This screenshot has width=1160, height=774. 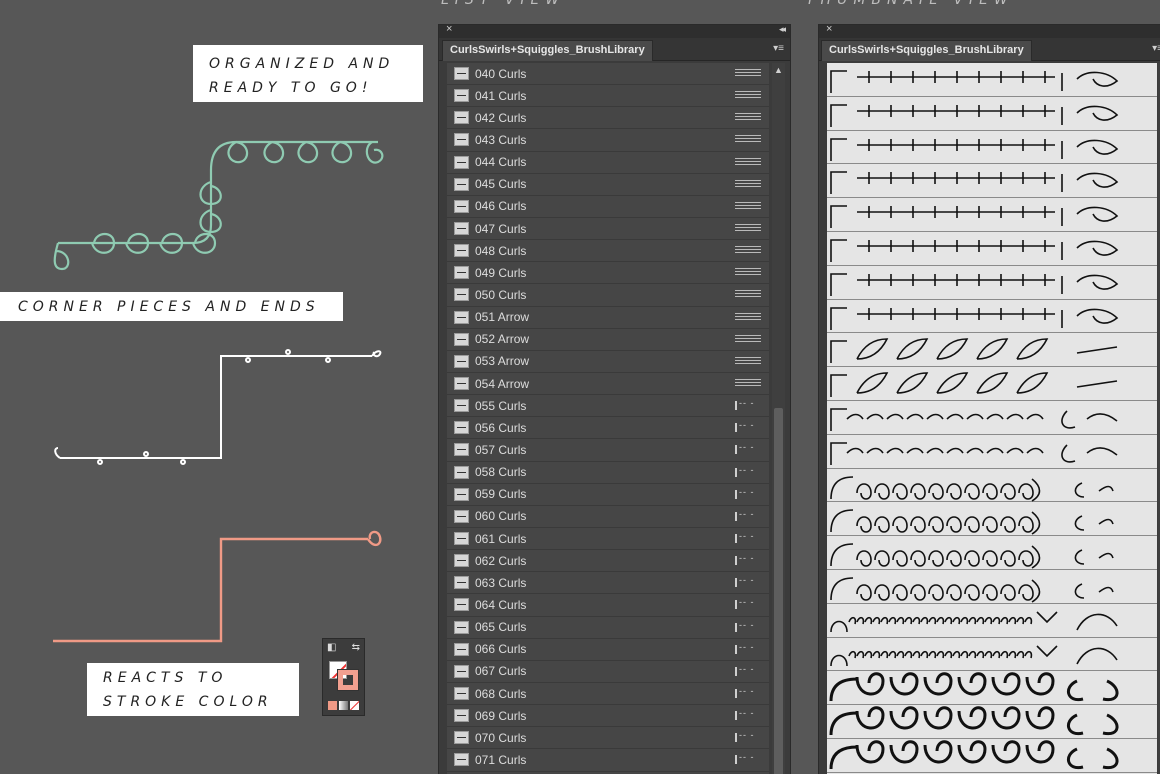 What do you see at coordinates (608, 118) in the screenshot?
I see `brush-list-row: 042 Curls` at bounding box center [608, 118].